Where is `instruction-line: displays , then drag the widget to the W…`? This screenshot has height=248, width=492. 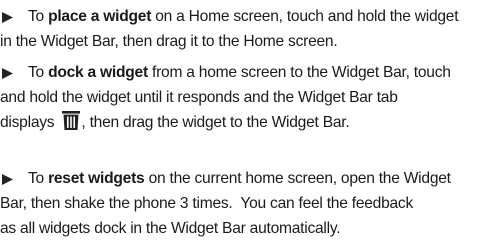
instruction-line: displays , then drag the widget to the W… is located at coordinates (246, 122).